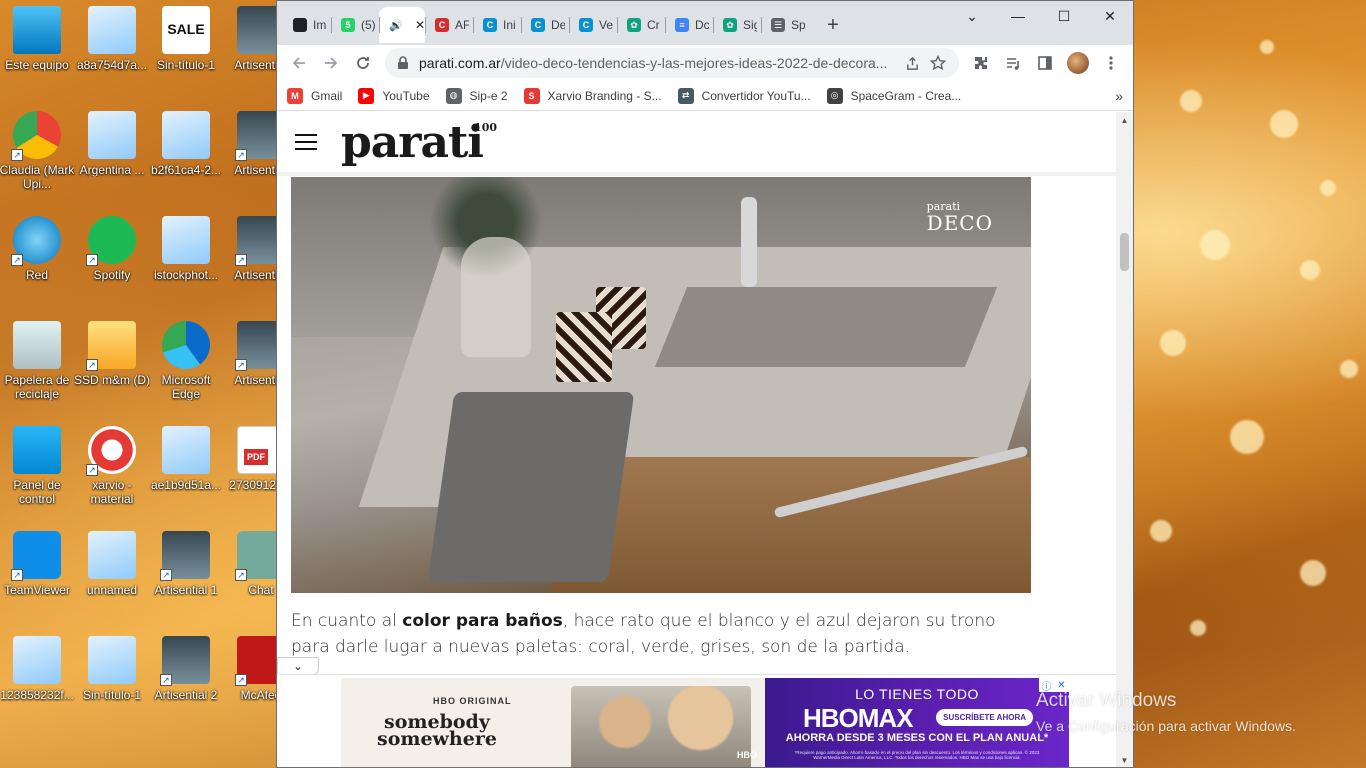 The height and width of the screenshot is (768, 1366). What do you see at coordinates (186, 29) in the screenshot?
I see `sale-text: SALE` at bounding box center [186, 29].